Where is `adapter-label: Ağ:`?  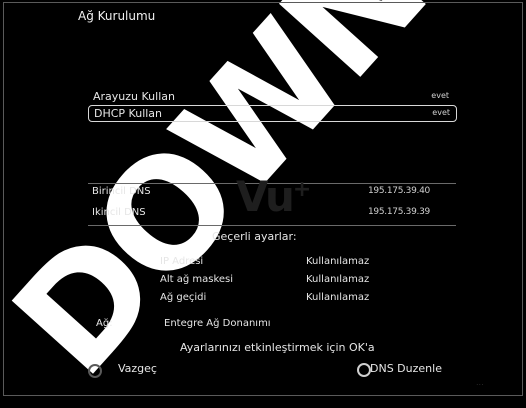
adapter-label: Ağ: is located at coordinates (104, 323).